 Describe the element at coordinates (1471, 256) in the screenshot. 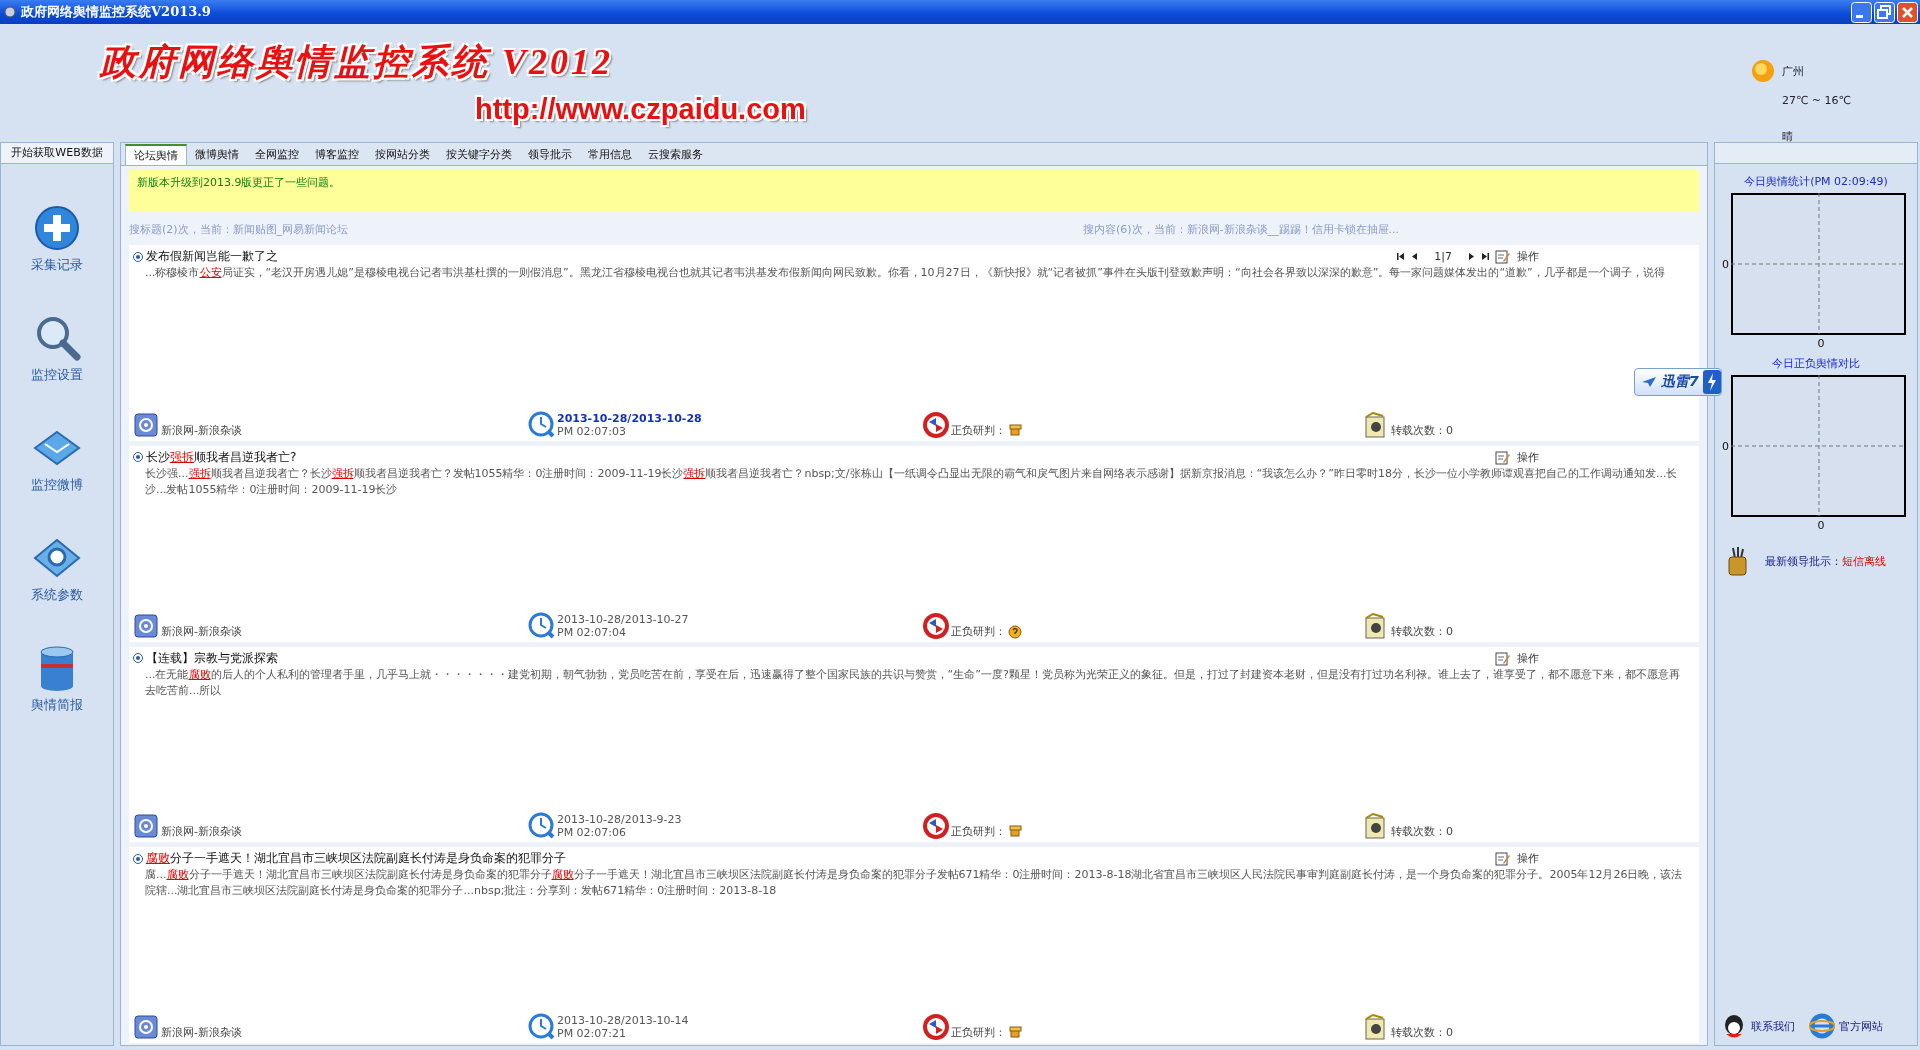

I see `next-page-icon` at that location.